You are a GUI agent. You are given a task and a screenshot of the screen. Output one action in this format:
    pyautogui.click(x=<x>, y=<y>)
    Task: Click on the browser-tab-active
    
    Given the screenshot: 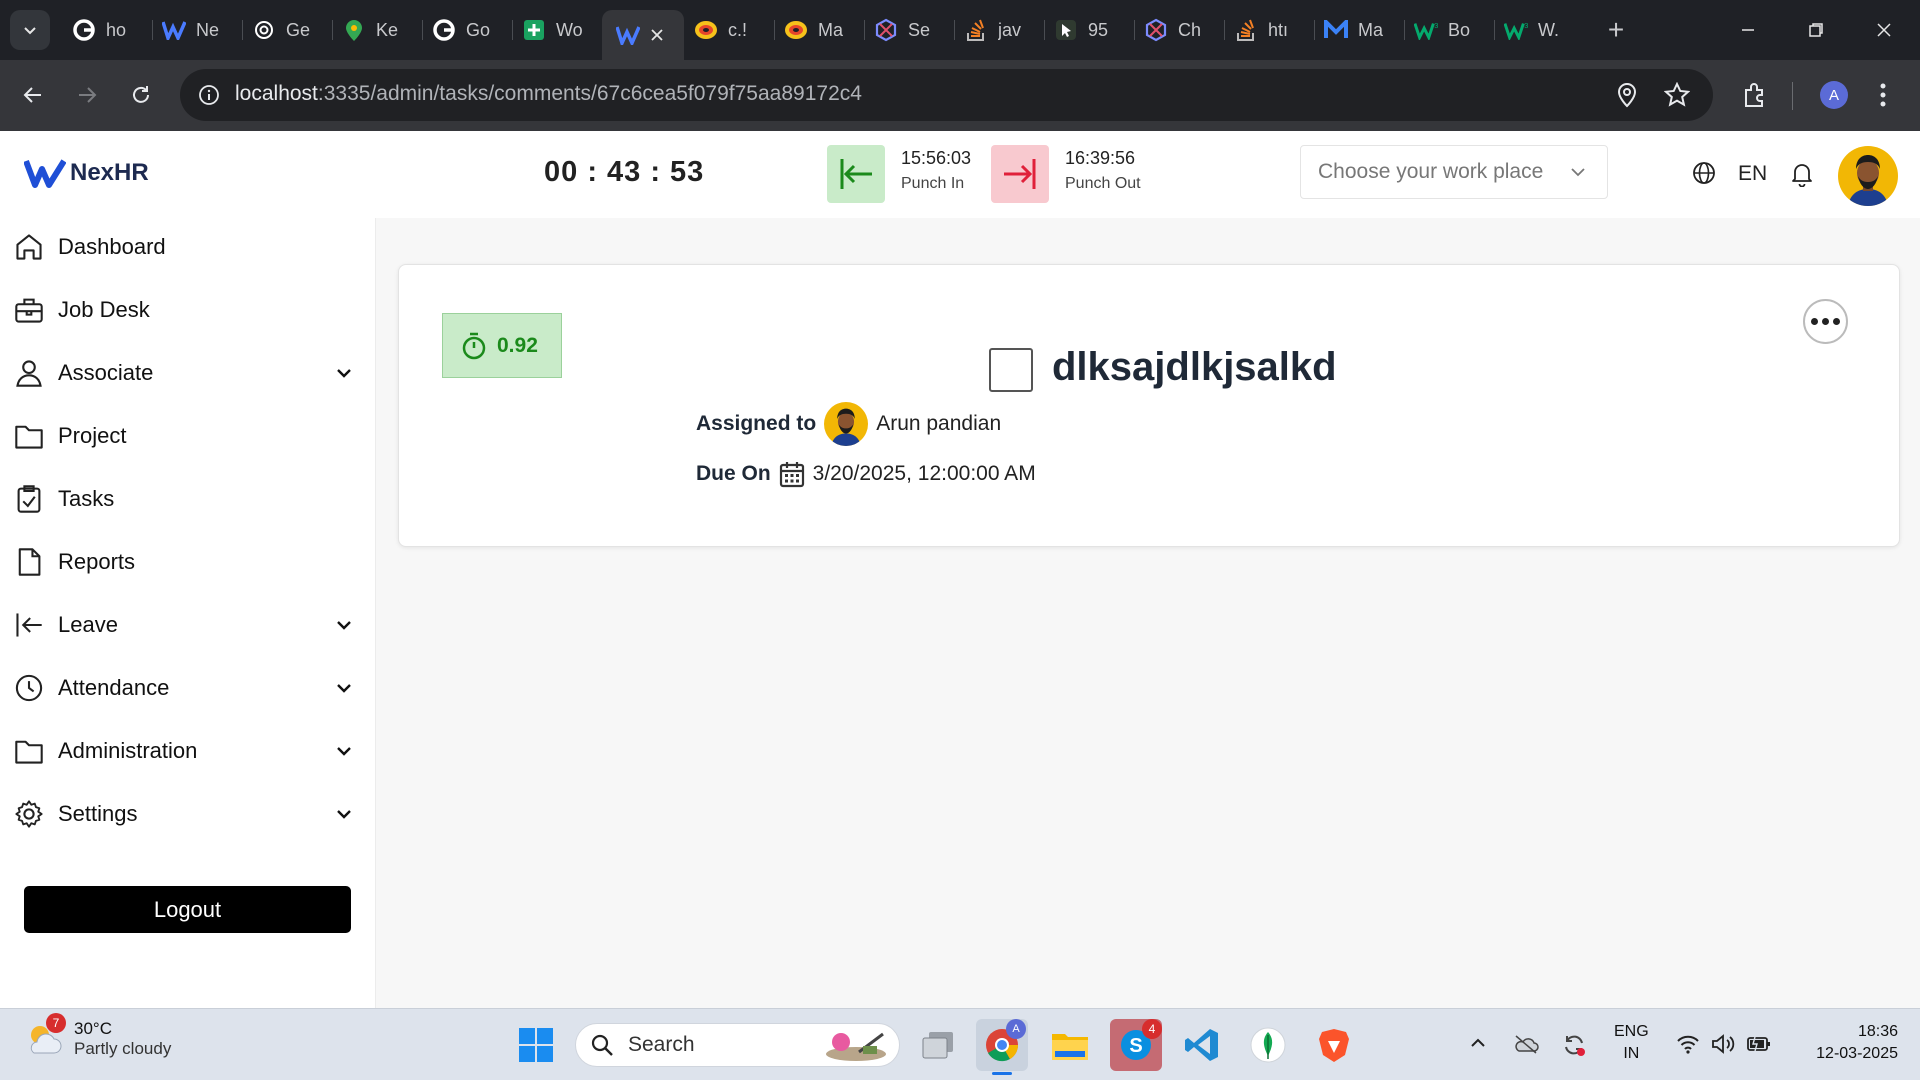 What is the action you would take?
    pyautogui.click(x=643, y=35)
    